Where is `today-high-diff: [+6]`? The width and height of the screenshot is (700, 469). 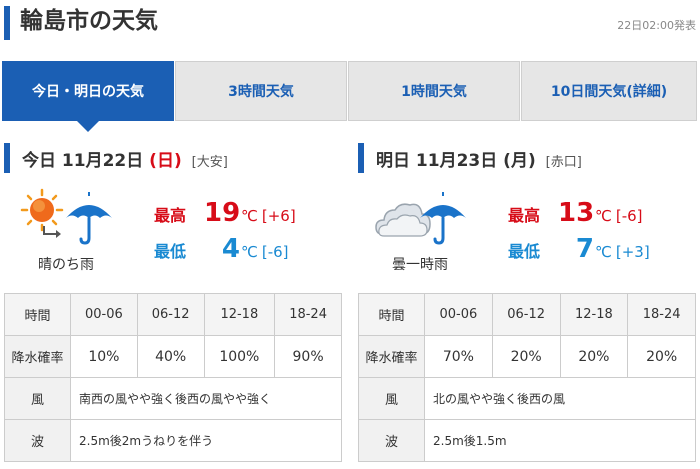 today-high-diff: [+6] is located at coordinates (278, 216).